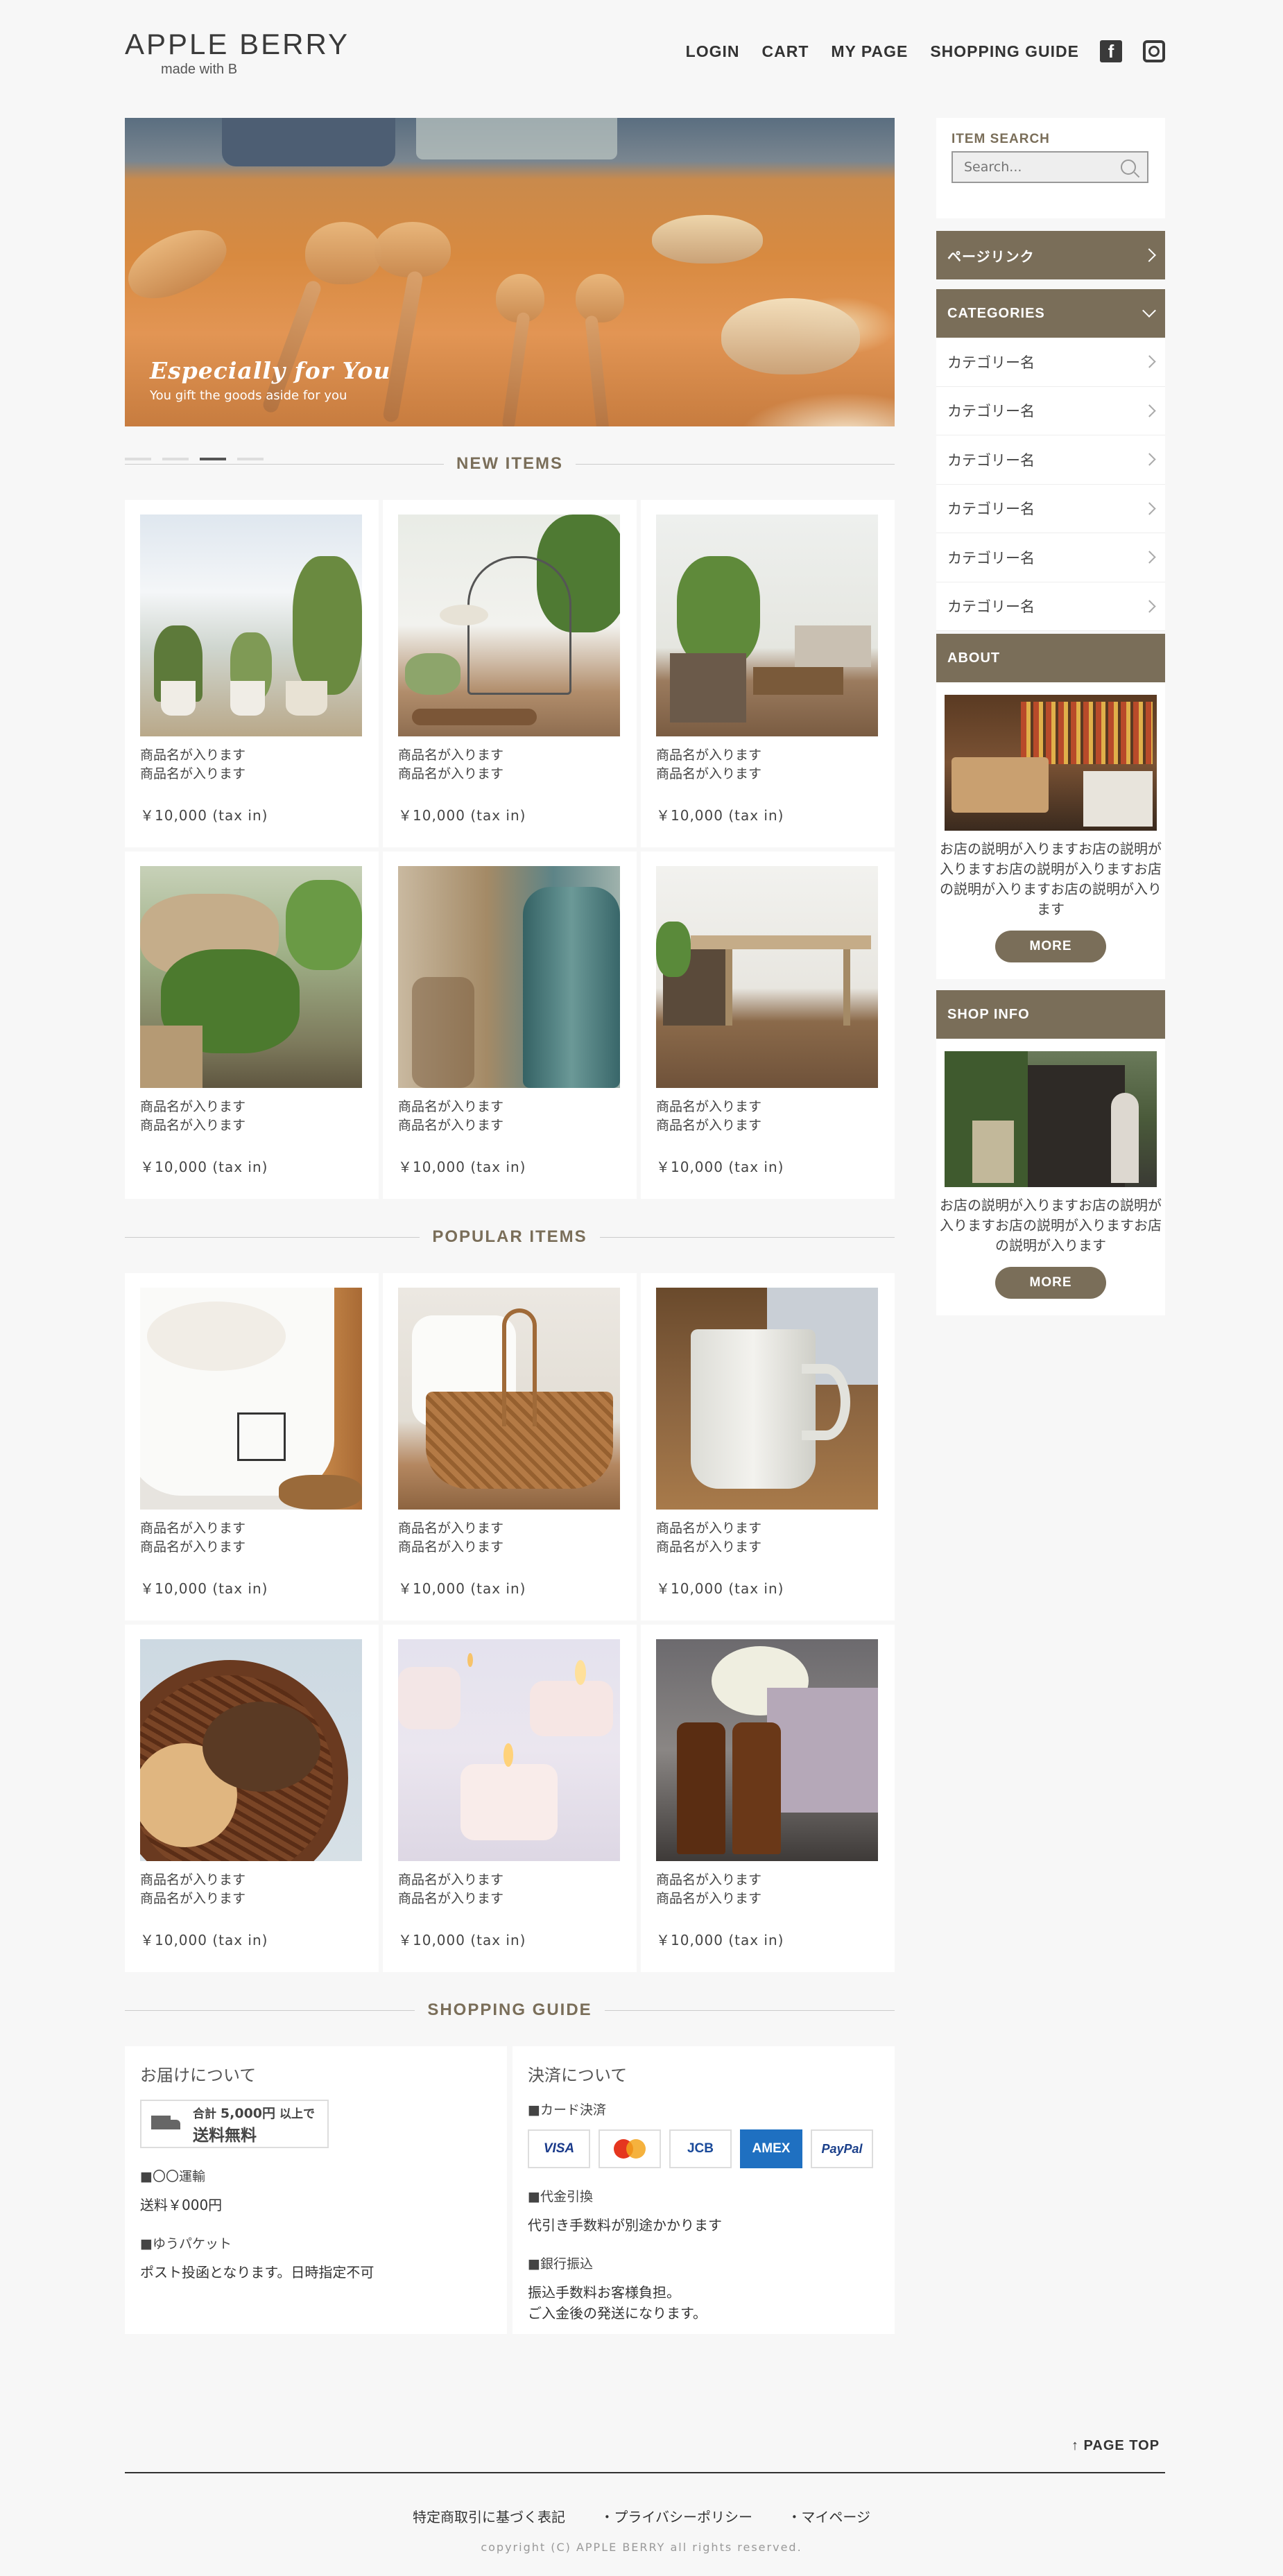 The height and width of the screenshot is (2576, 1283). I want to click on about-bar: ABOUT, so click(1050, 658).